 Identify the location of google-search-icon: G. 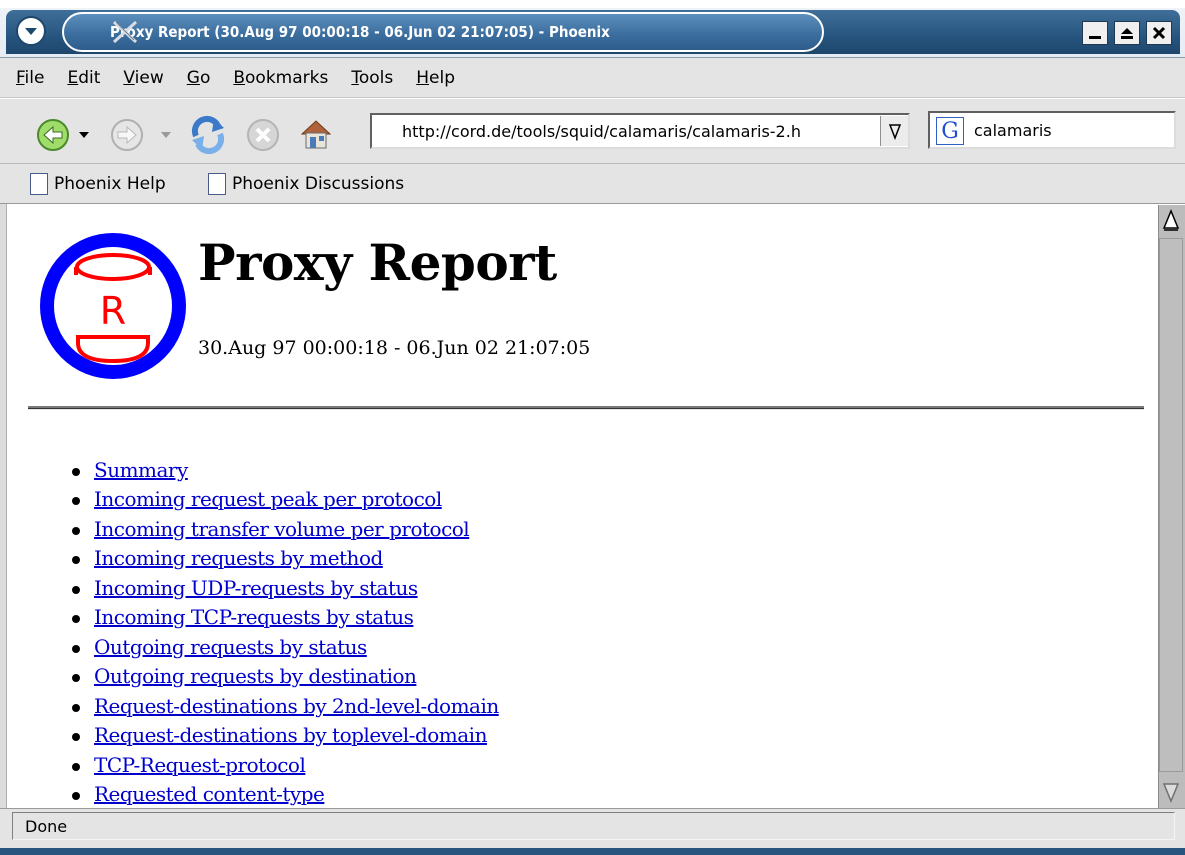
(950, 131).